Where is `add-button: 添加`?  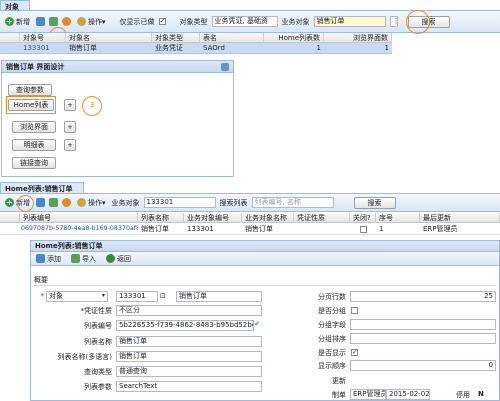
add-button: 添加 is located at coordinates (48, 259).